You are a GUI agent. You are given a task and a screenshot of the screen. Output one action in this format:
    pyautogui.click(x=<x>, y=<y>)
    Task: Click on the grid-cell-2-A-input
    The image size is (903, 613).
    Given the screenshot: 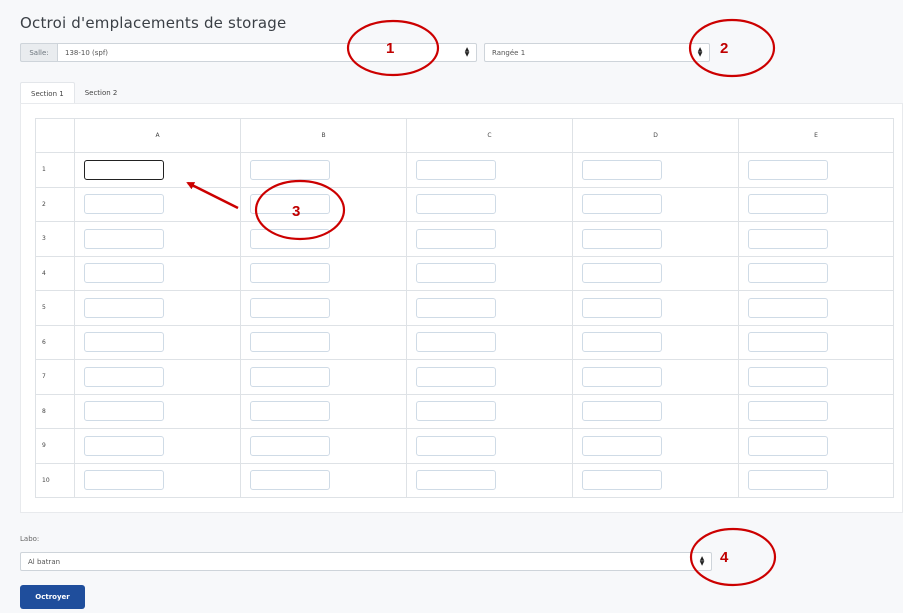 What is the action you would take?
    pyautogui.click(x=124, y=204)
    